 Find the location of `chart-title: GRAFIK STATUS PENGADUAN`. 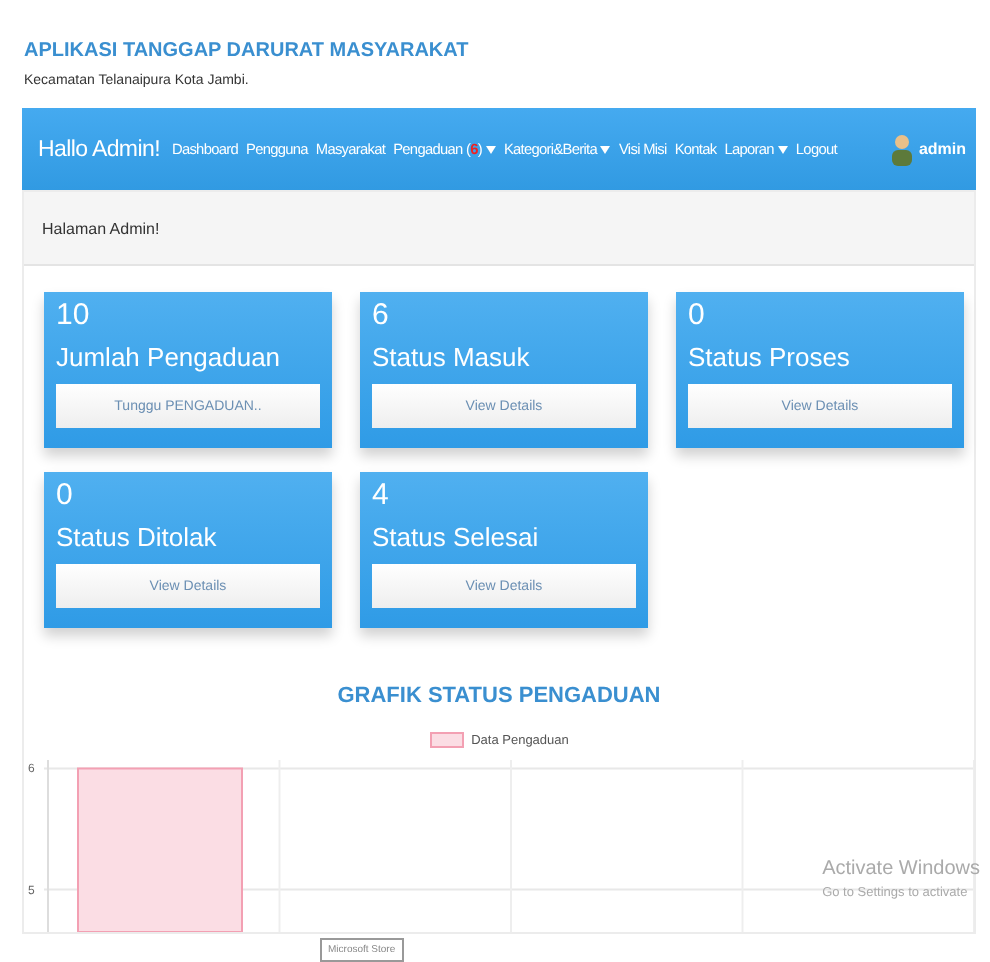

chart-title: GRAFIK STATUS PENGADUAN is located at coordinates (499, 696).